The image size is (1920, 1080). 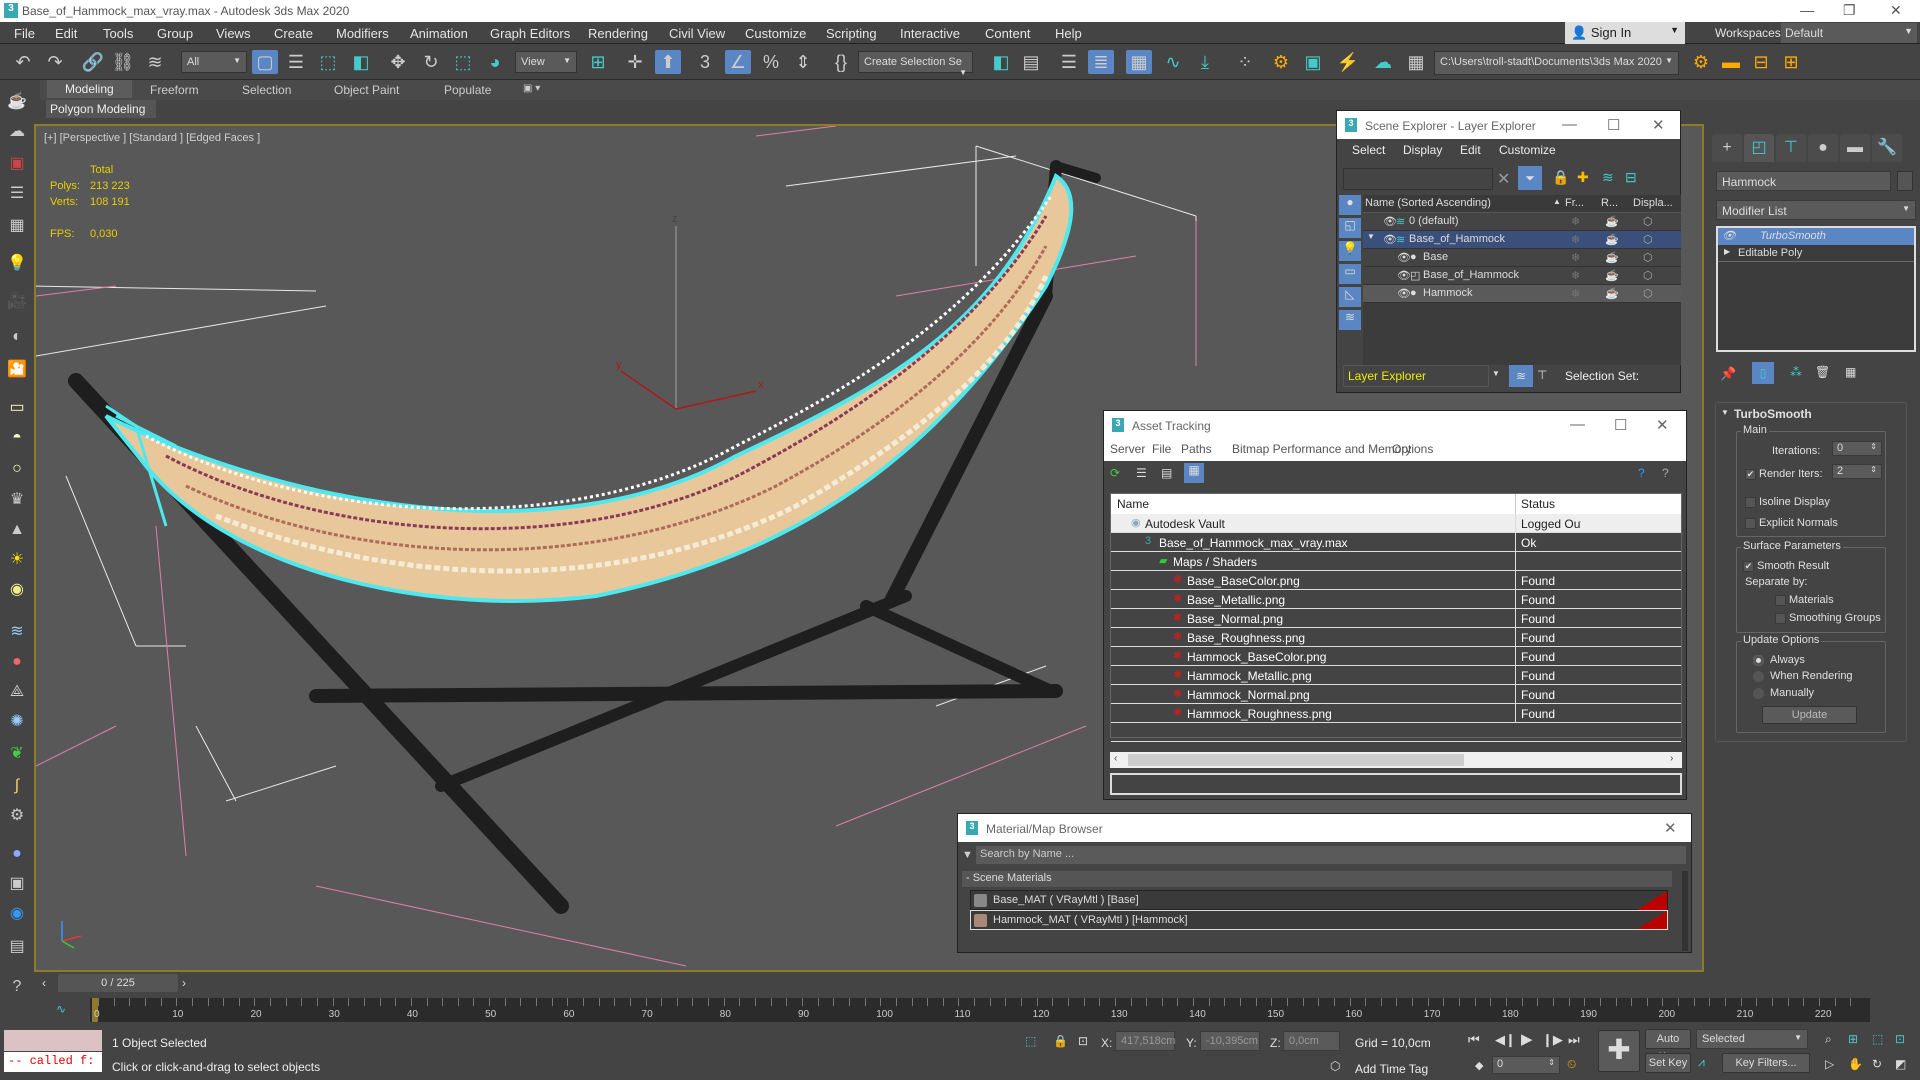 What do you see at coordinates (1658, 125) in the screenshot?
I see `close-button: ✕` at bounding box center [1658, 125].